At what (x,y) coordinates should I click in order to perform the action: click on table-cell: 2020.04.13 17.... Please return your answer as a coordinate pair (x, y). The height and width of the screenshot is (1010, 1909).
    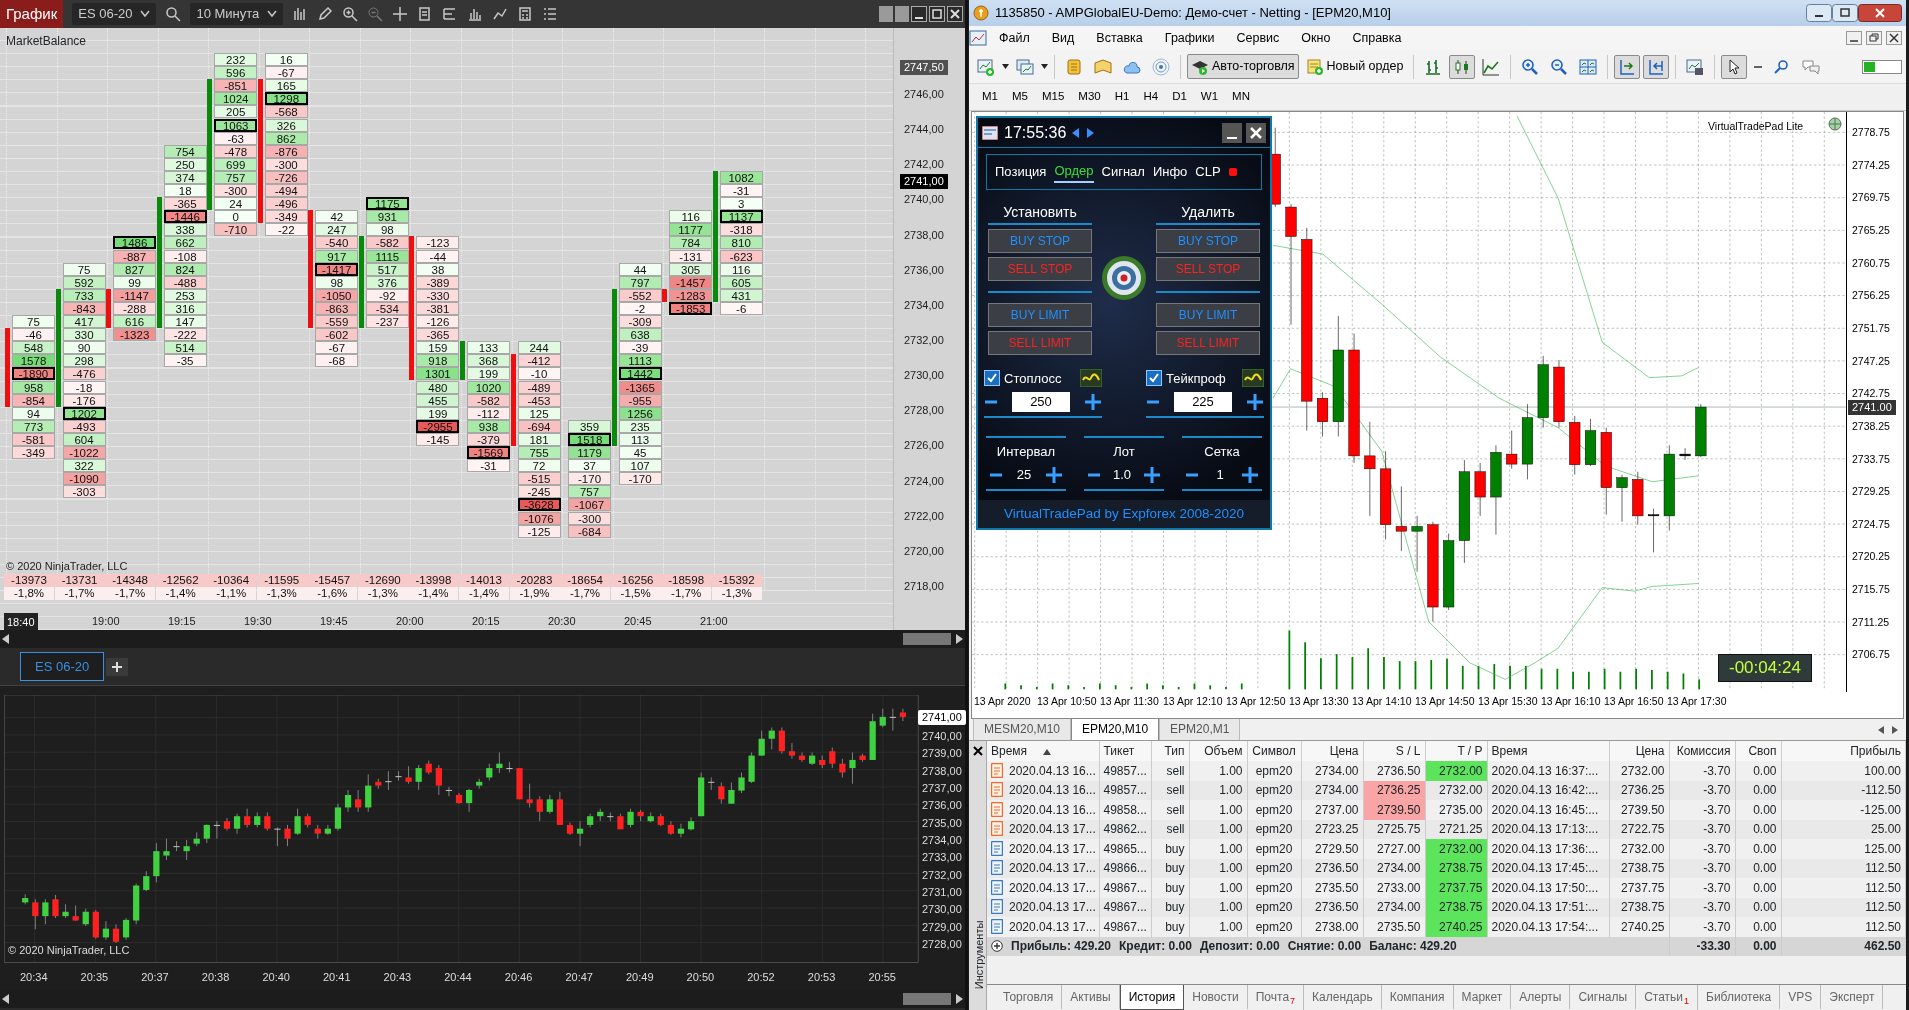
    Looking at the image, I should click on (1052, 887).